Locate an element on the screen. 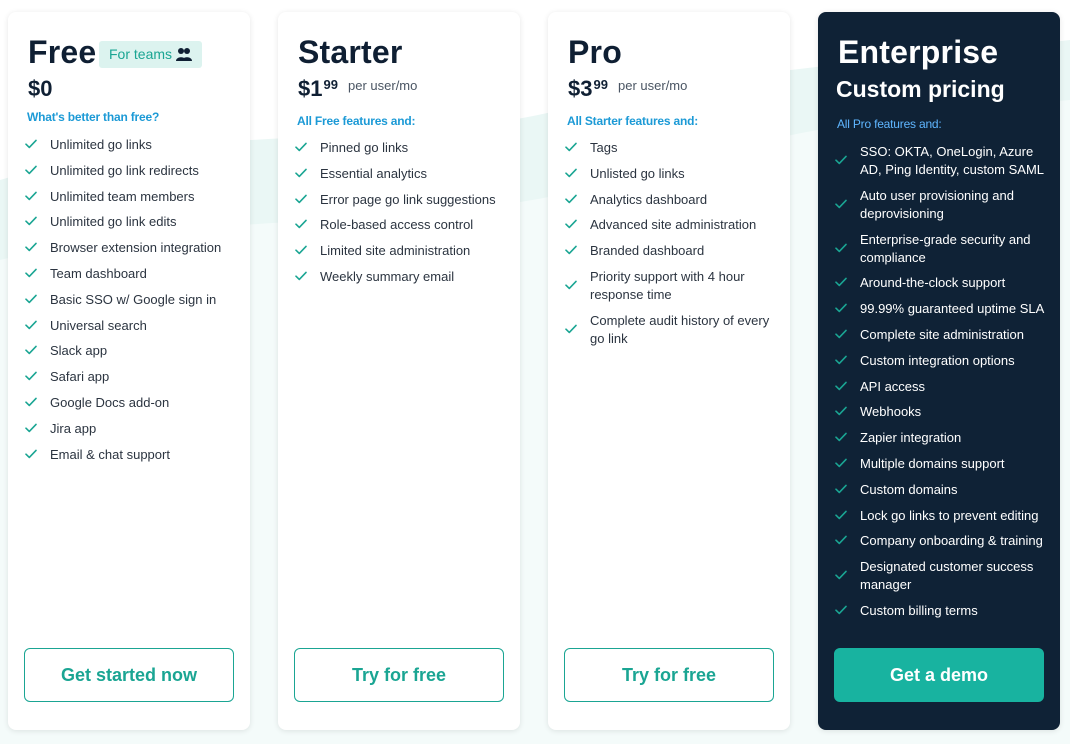  plan-price: $0 is located at coordinates (40, 88).